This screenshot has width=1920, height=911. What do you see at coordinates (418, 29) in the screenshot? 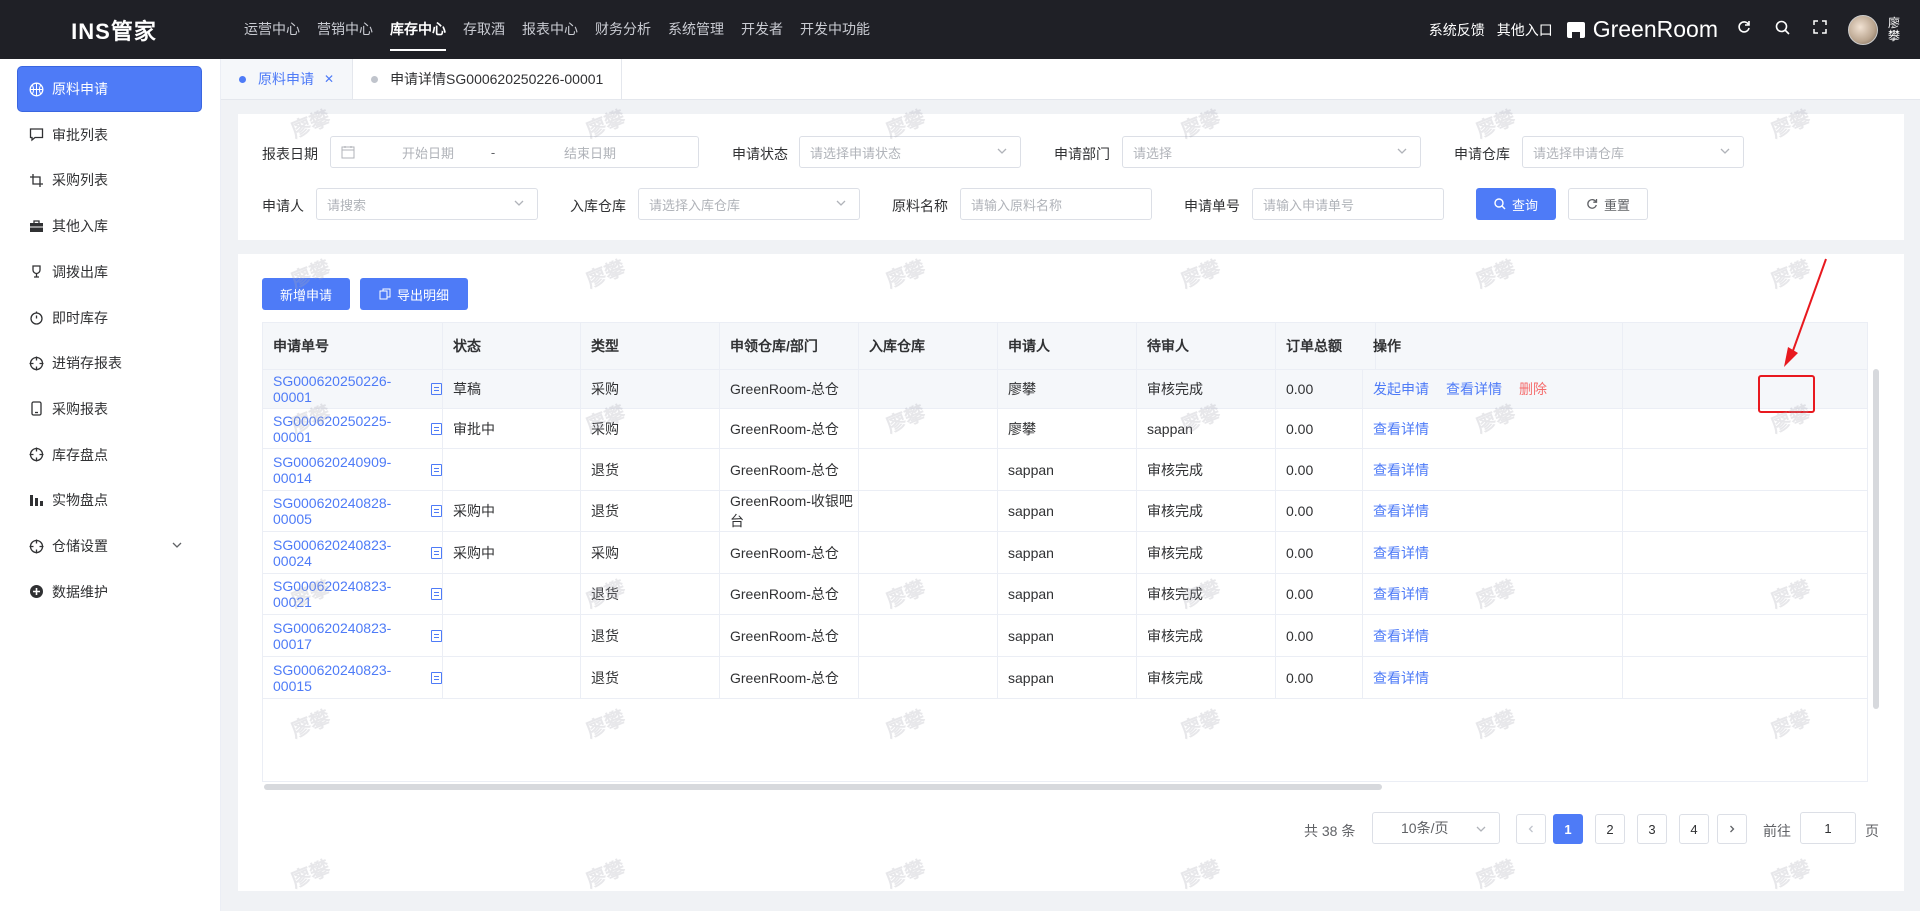
I see `top-nav-item: 库存中心` at bounding box center [418, 29].